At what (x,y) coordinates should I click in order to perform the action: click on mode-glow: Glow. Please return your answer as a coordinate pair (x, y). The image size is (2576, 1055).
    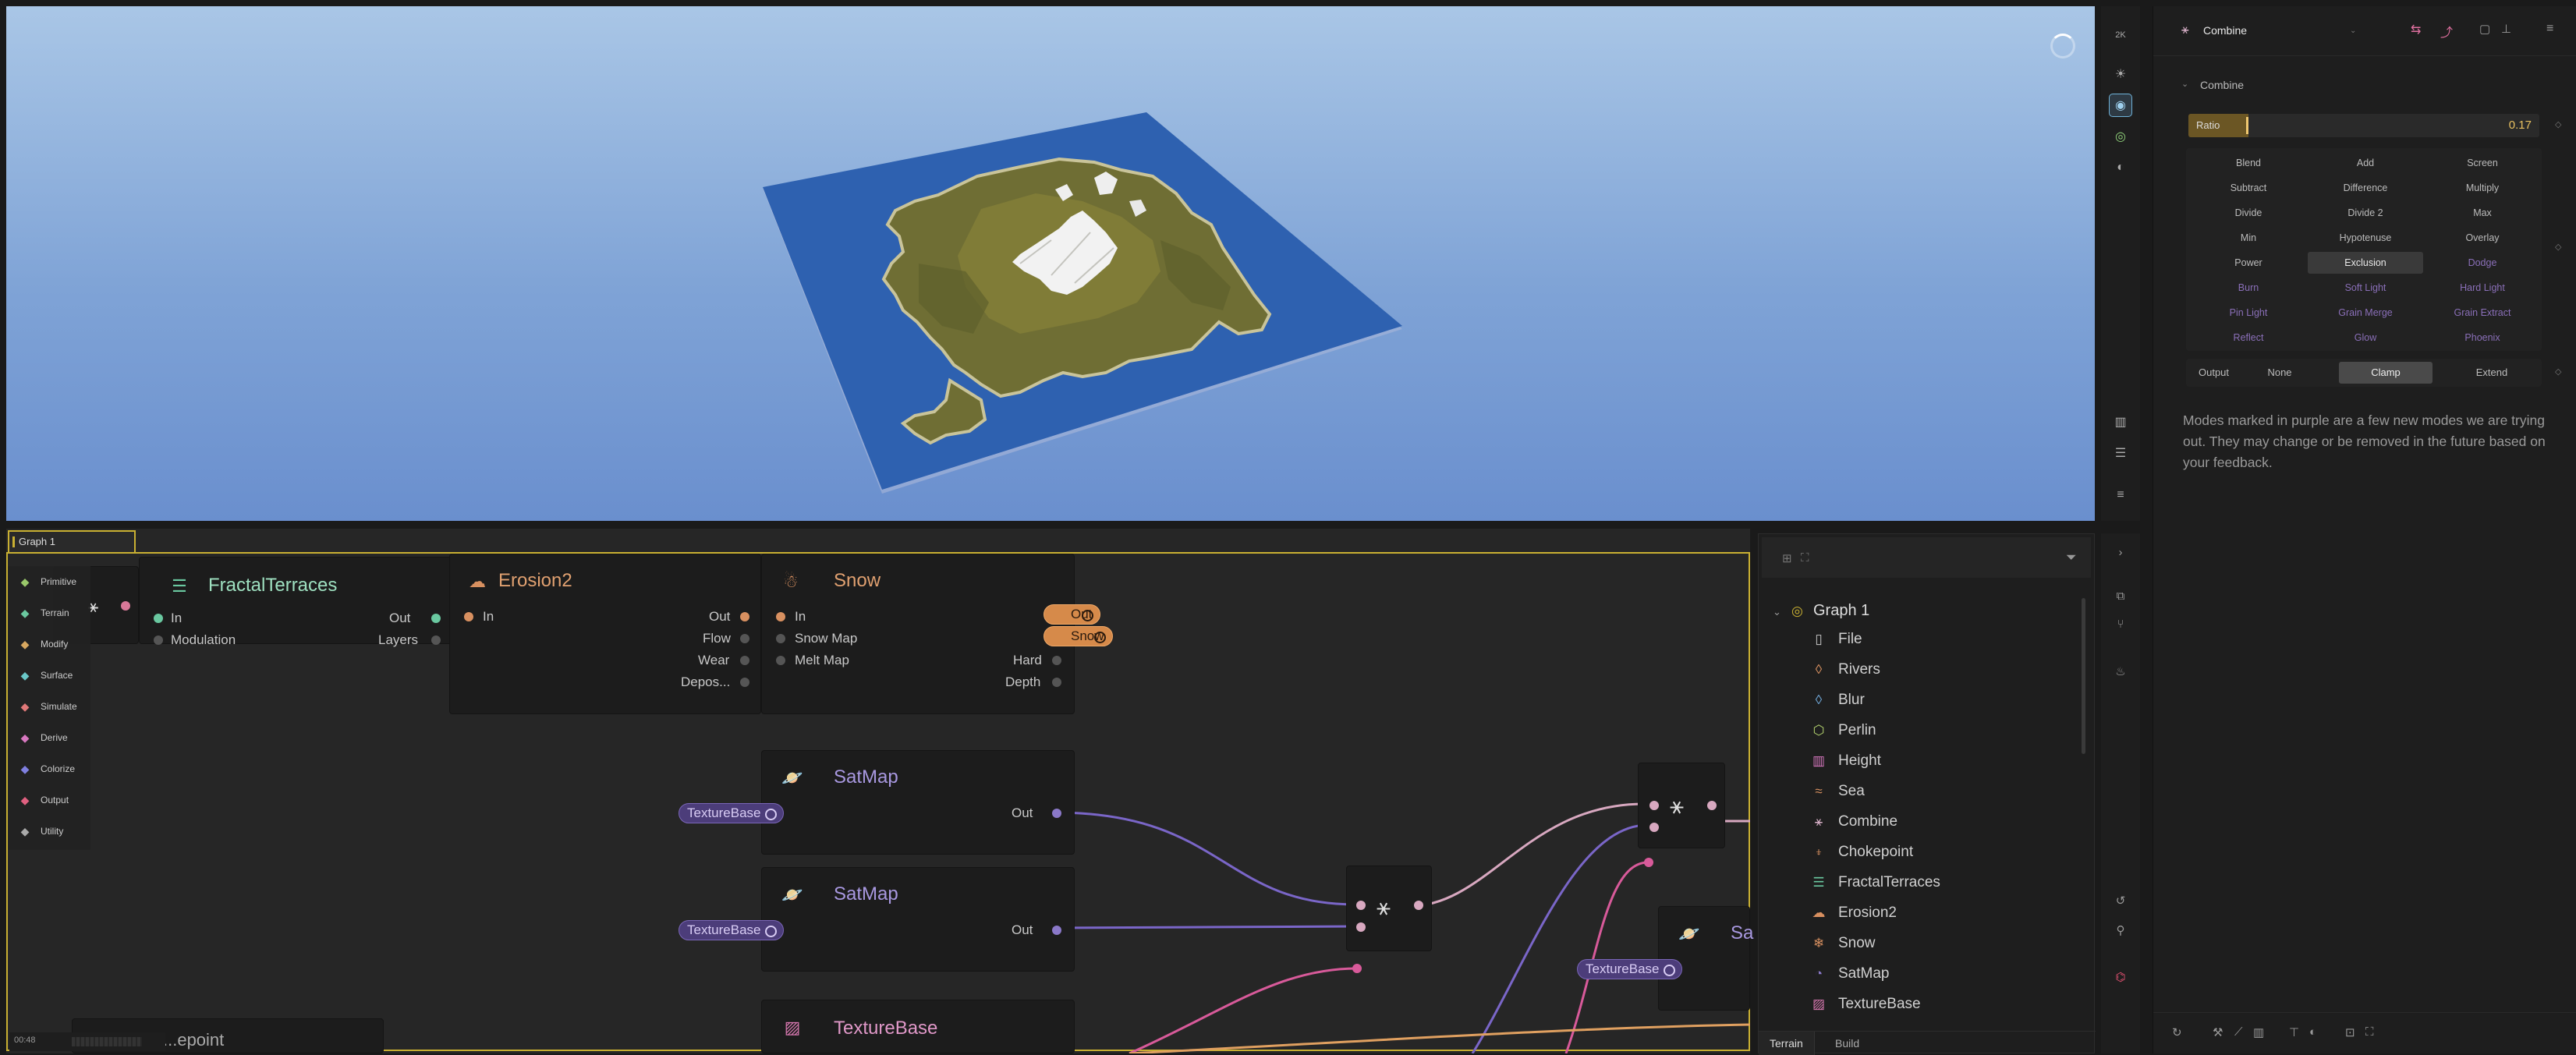
    Looking at the image, I should click on (2365, 338).